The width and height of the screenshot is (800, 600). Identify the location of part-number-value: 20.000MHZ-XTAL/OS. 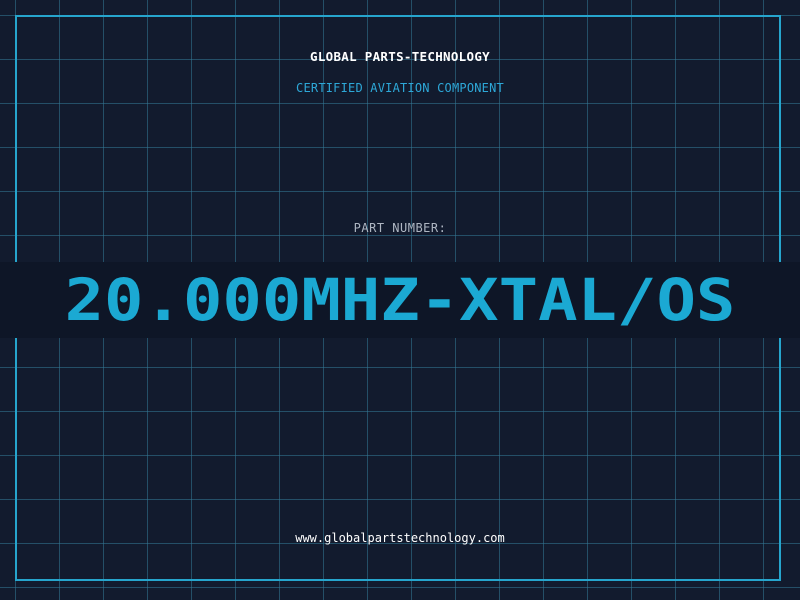
(400, 300).